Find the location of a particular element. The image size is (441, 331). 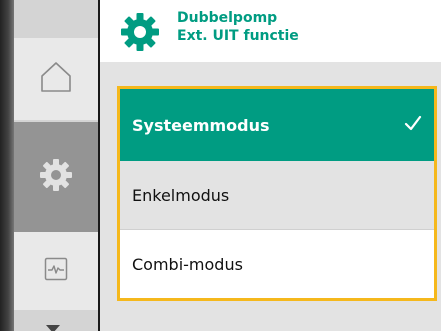

rail-edge is located at coordinates (7, 165).